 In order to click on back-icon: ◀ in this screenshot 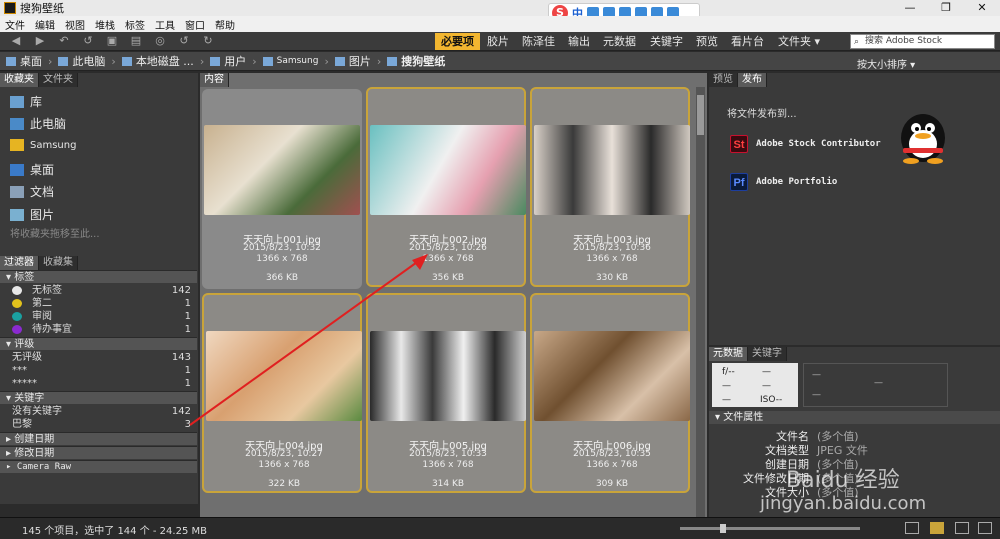, I will do `click(16, 41)`.